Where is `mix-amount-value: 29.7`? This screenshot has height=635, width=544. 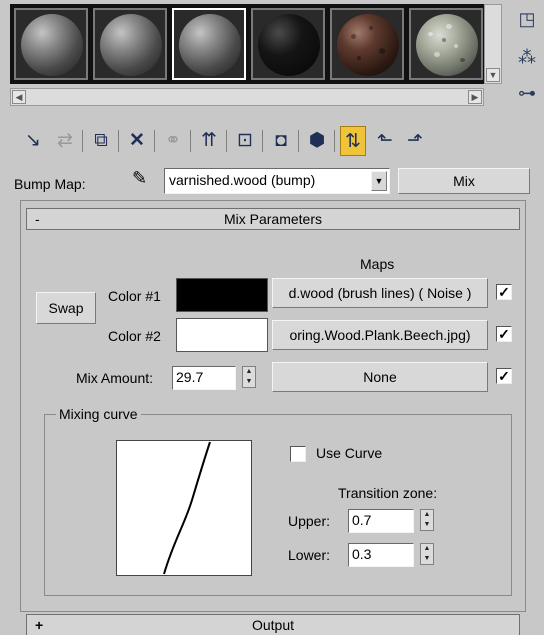
mix-amount-value: 29.7 is located at coordinates (190, 377).